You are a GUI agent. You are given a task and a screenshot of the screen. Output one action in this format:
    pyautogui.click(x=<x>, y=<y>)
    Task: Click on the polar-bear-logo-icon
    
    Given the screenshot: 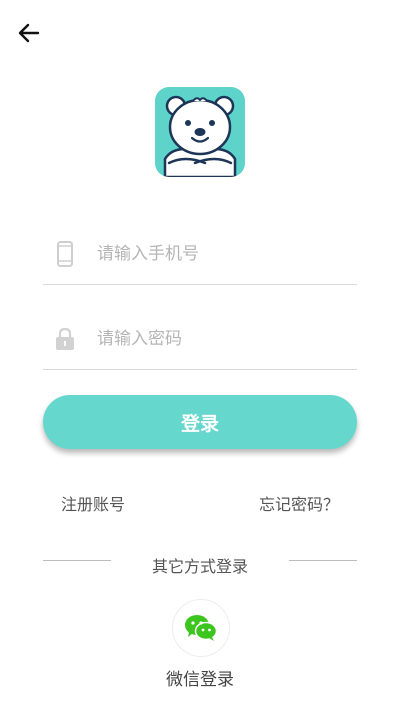 What is the action you would take?
    pyautogui.click(x=200, y=136)
    